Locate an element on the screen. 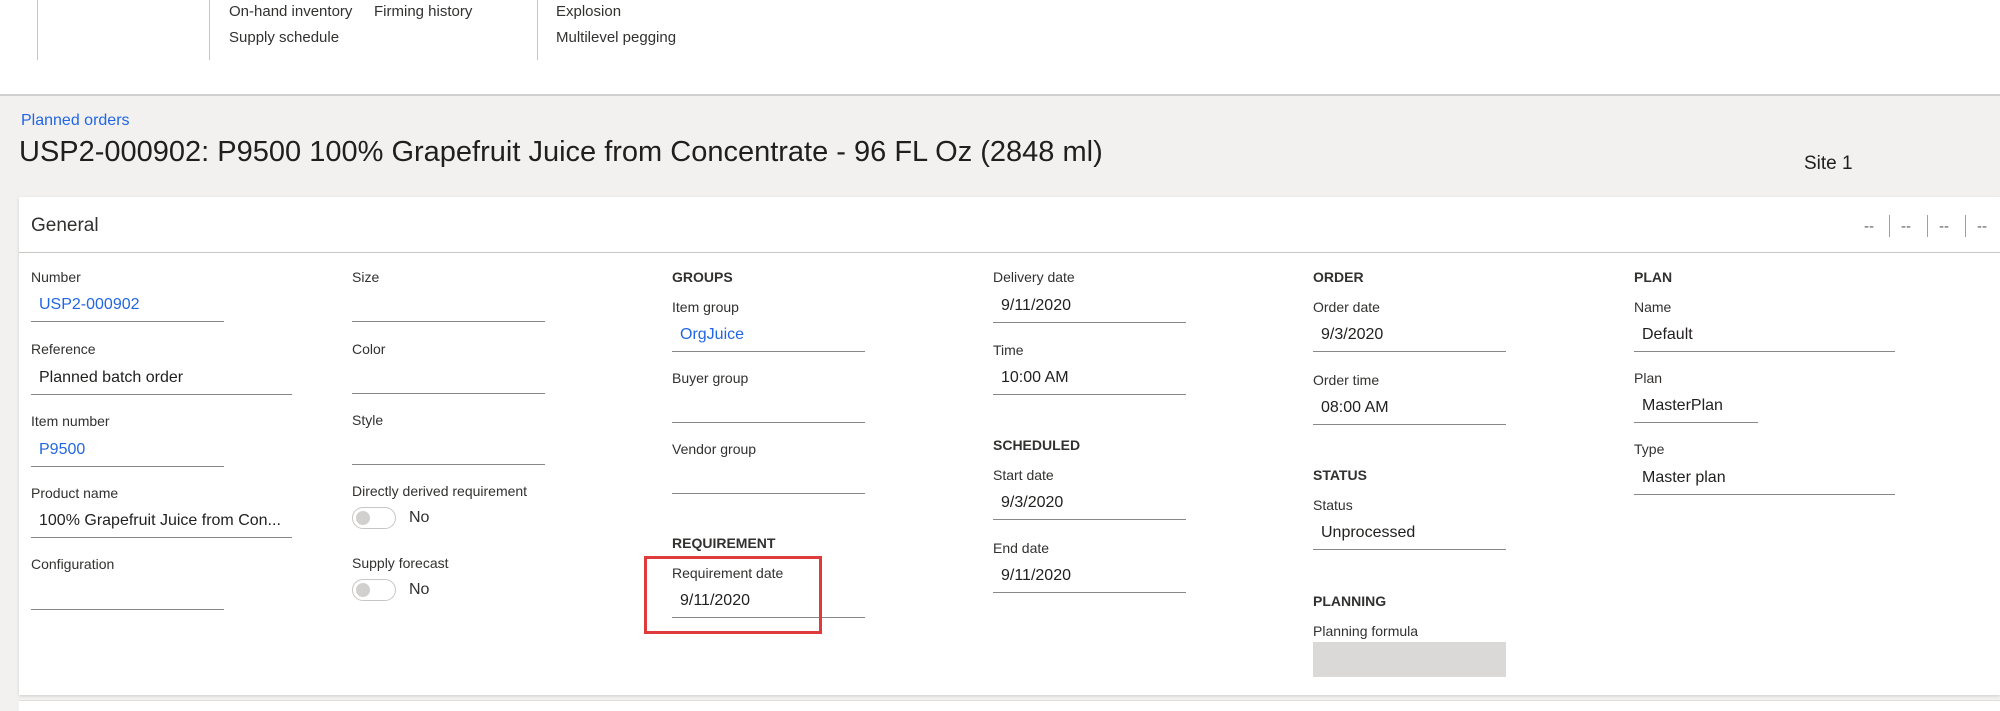 Image resolution: width=2000 pixels, height=711 pixels. product-name-label: Product name is located at coordinates (75, 493).